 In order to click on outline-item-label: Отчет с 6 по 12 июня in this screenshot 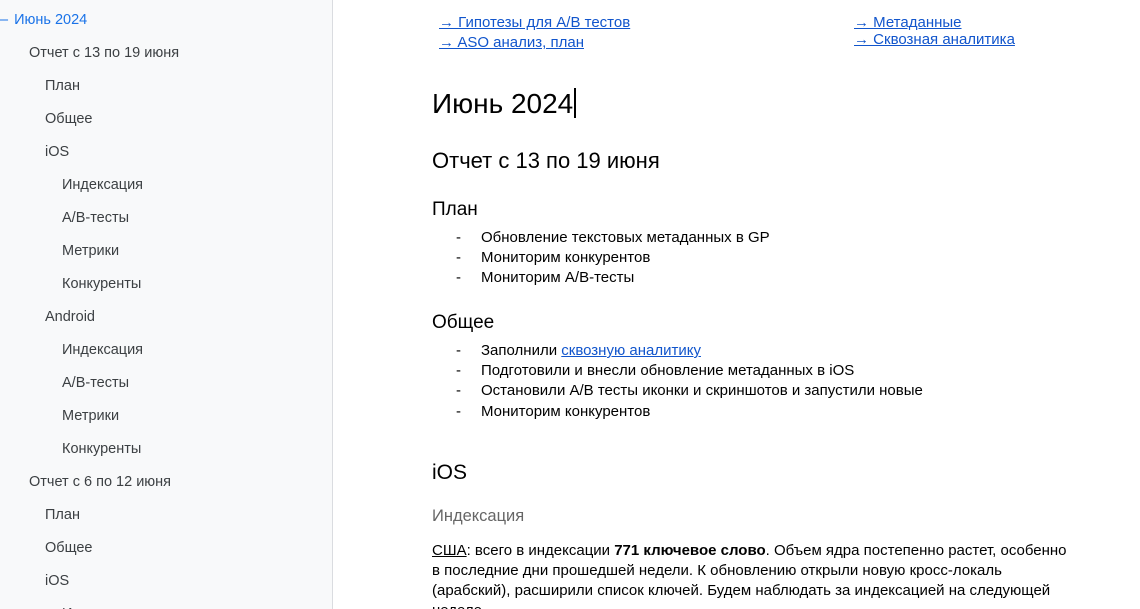, I will do `click(100, 482)`.